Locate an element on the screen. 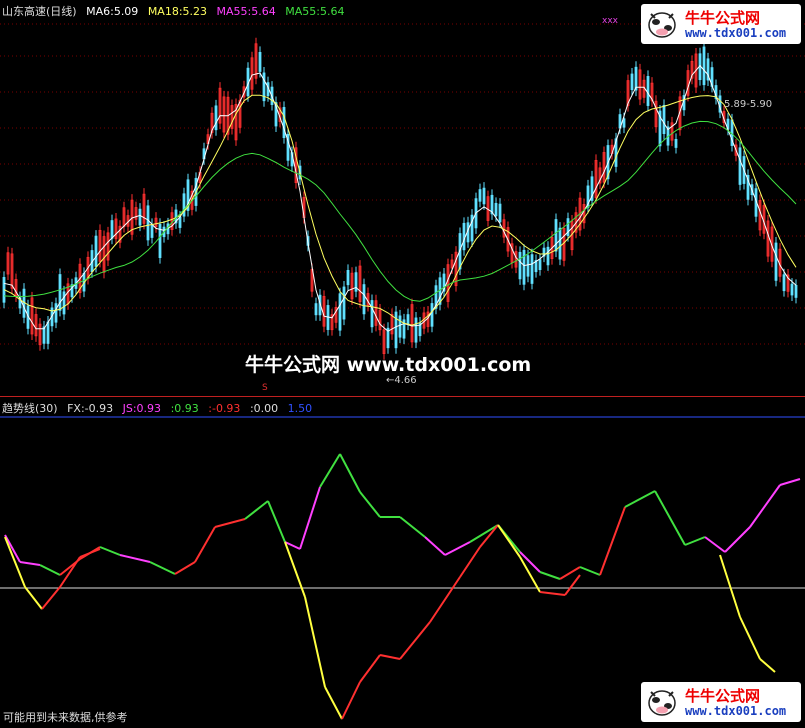 Image resolution: width=805 pixels, height=728 pixels. sell-marker: S is located at coordinates (265, 388).